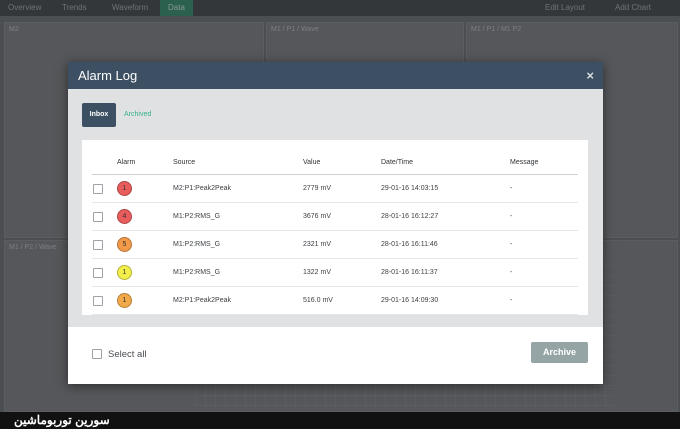 Image resolution: width=680 pixels, height=429 pixels. I want to click on row-datetime: 29-01-16 14:09:30, so click(444, 300).